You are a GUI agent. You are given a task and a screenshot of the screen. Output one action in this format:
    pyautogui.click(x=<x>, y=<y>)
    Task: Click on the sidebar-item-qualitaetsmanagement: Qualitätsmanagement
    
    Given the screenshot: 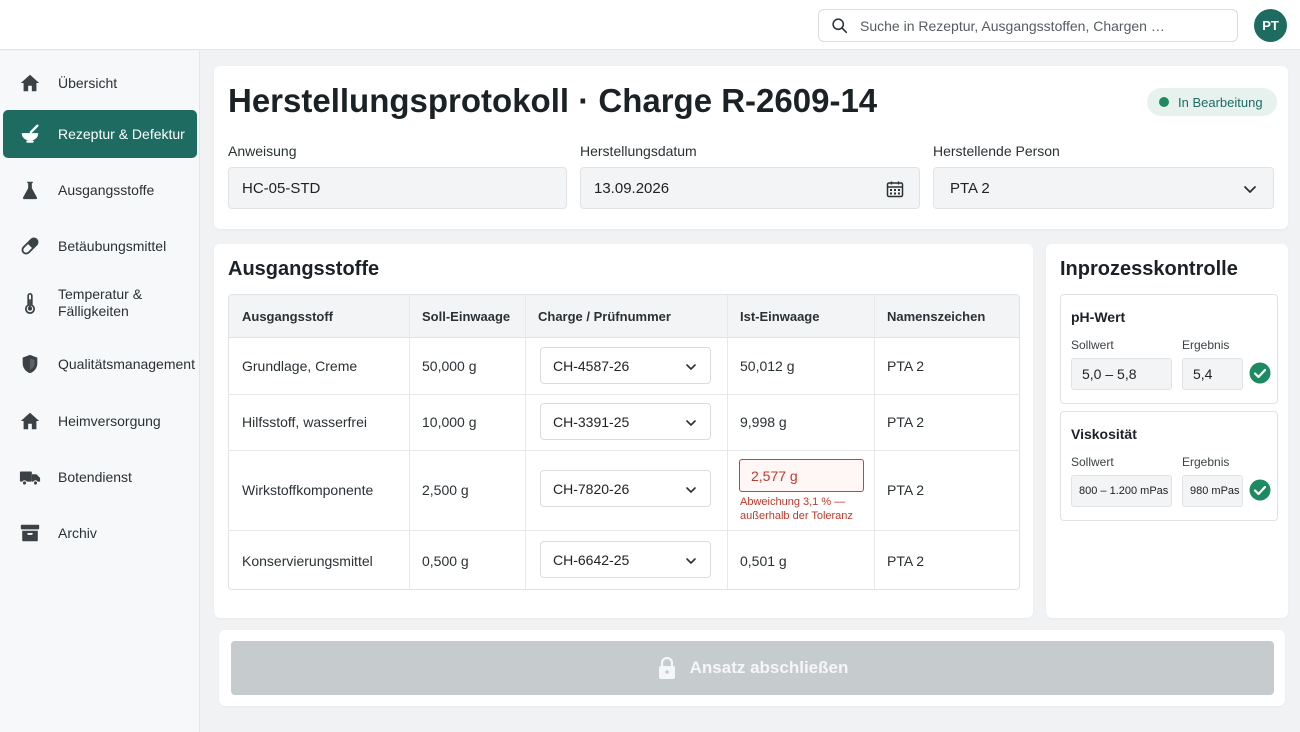 What is the action you would take?
    pyautogui.click(x=100, y=364)
    